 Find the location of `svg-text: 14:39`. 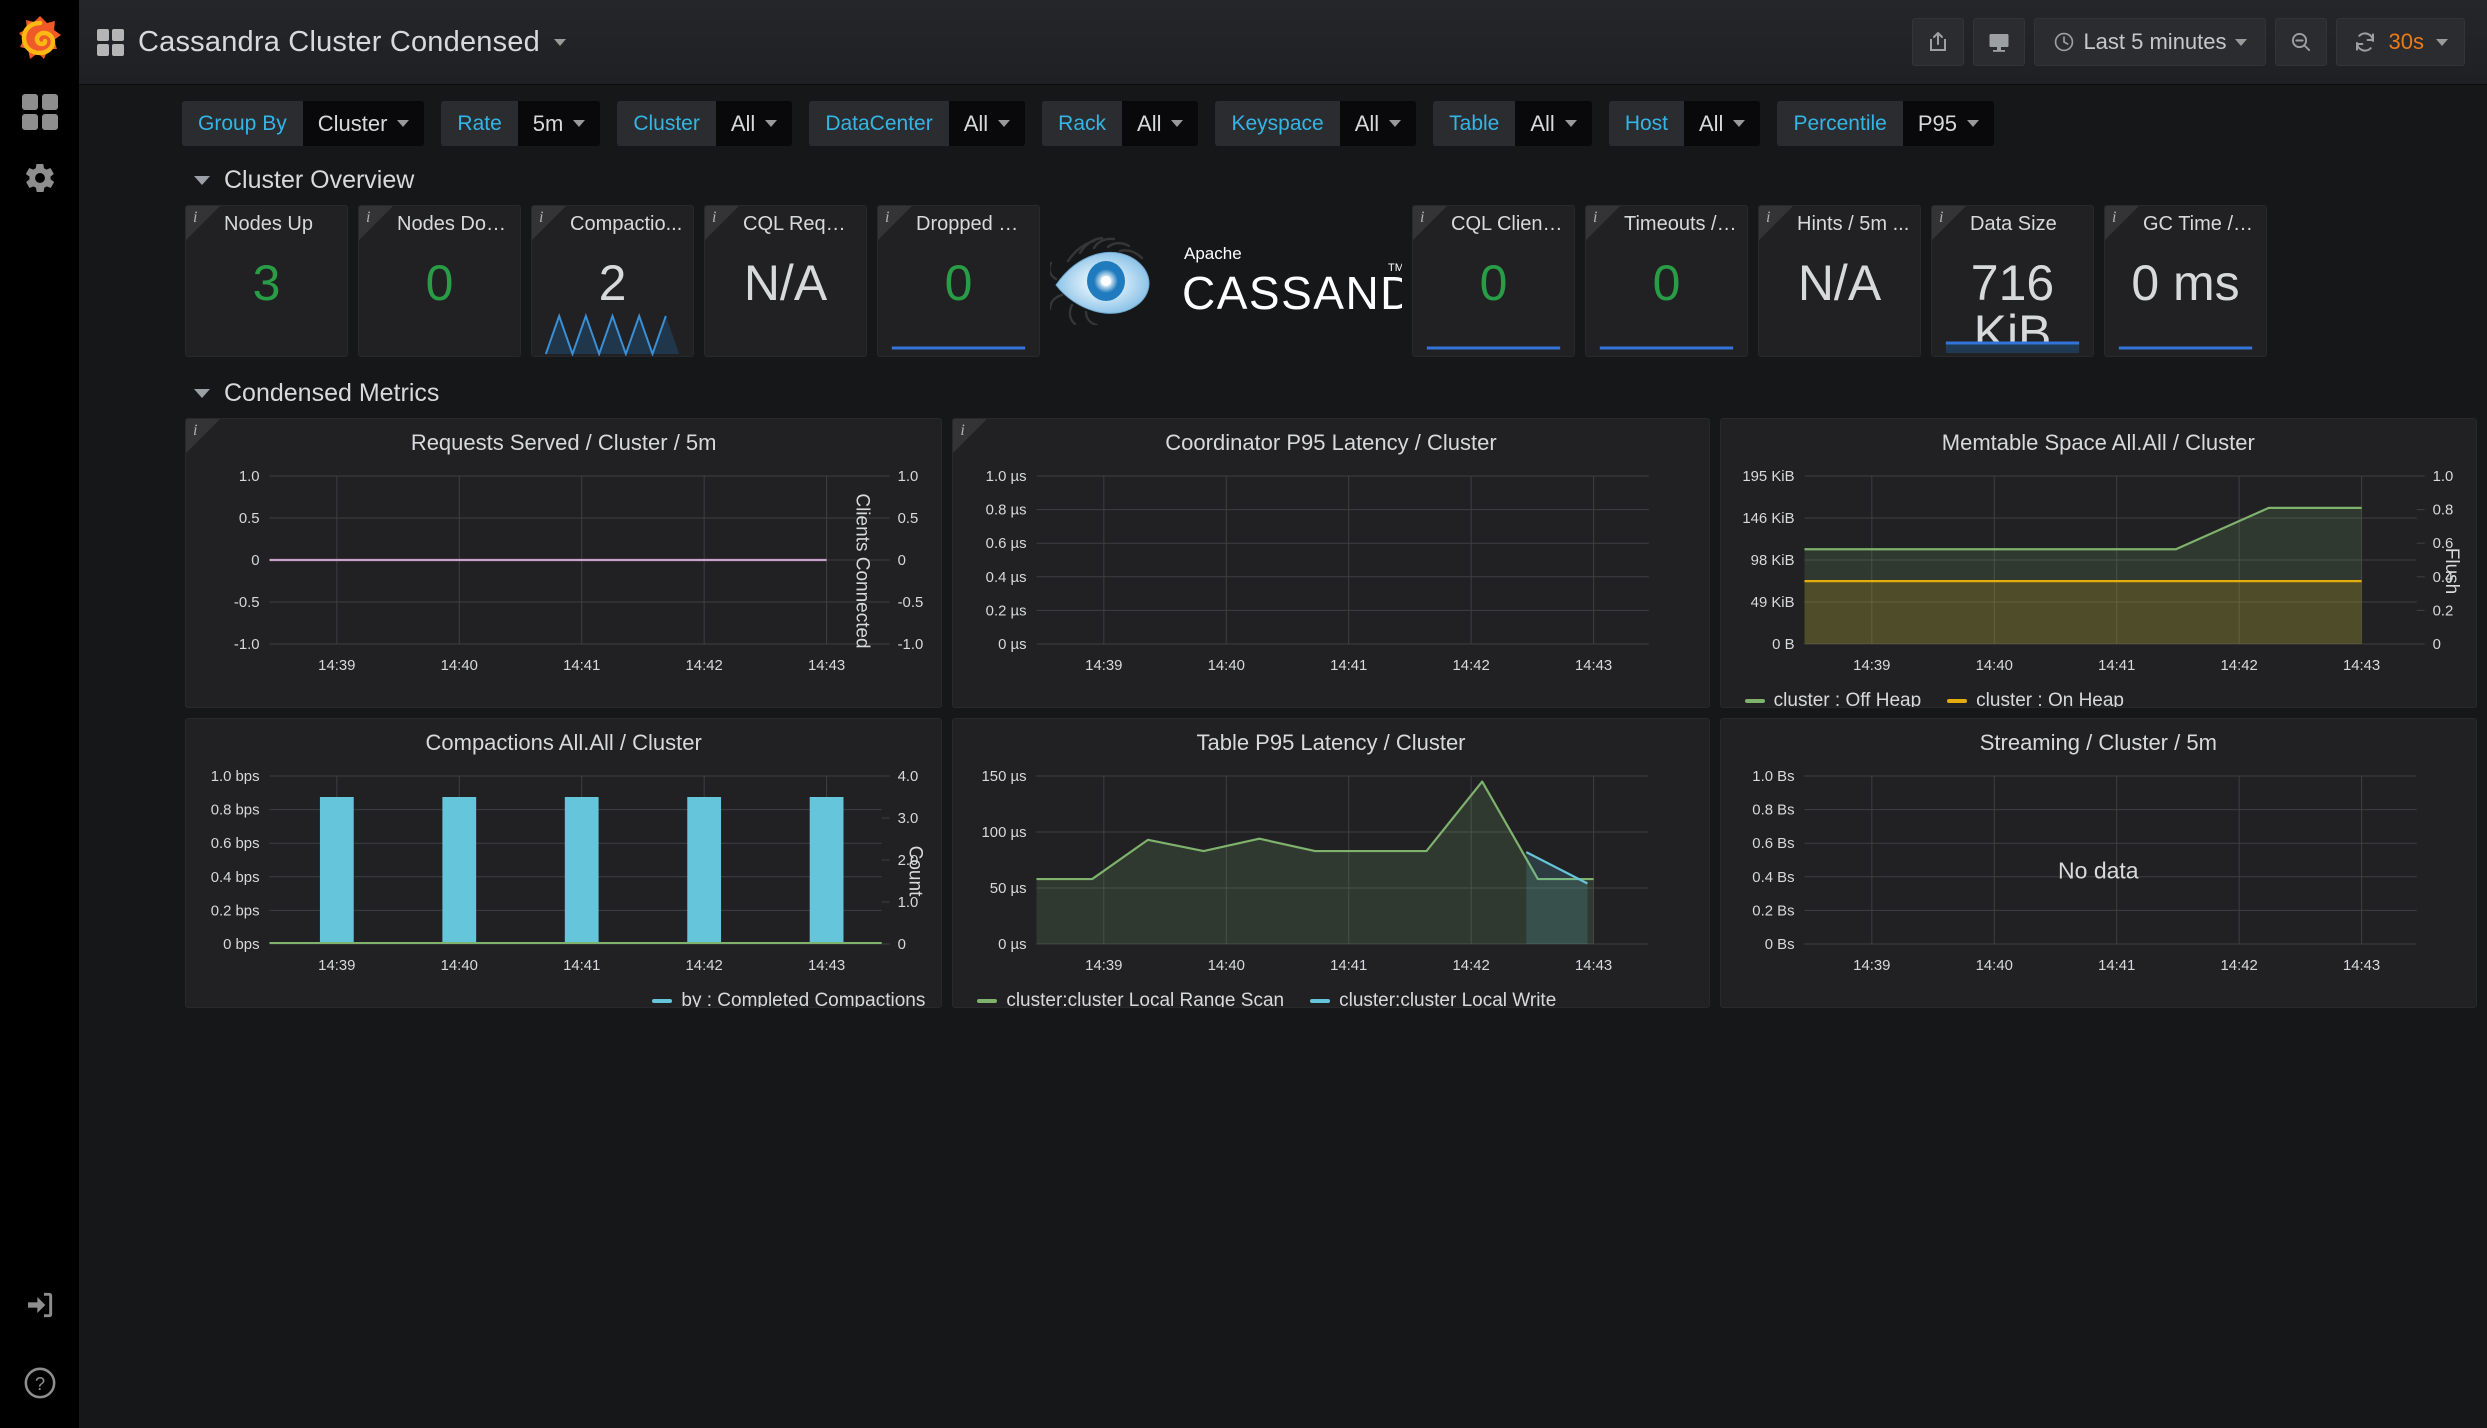

svg-text: 14:39 is located at coordinates (1871, 665).